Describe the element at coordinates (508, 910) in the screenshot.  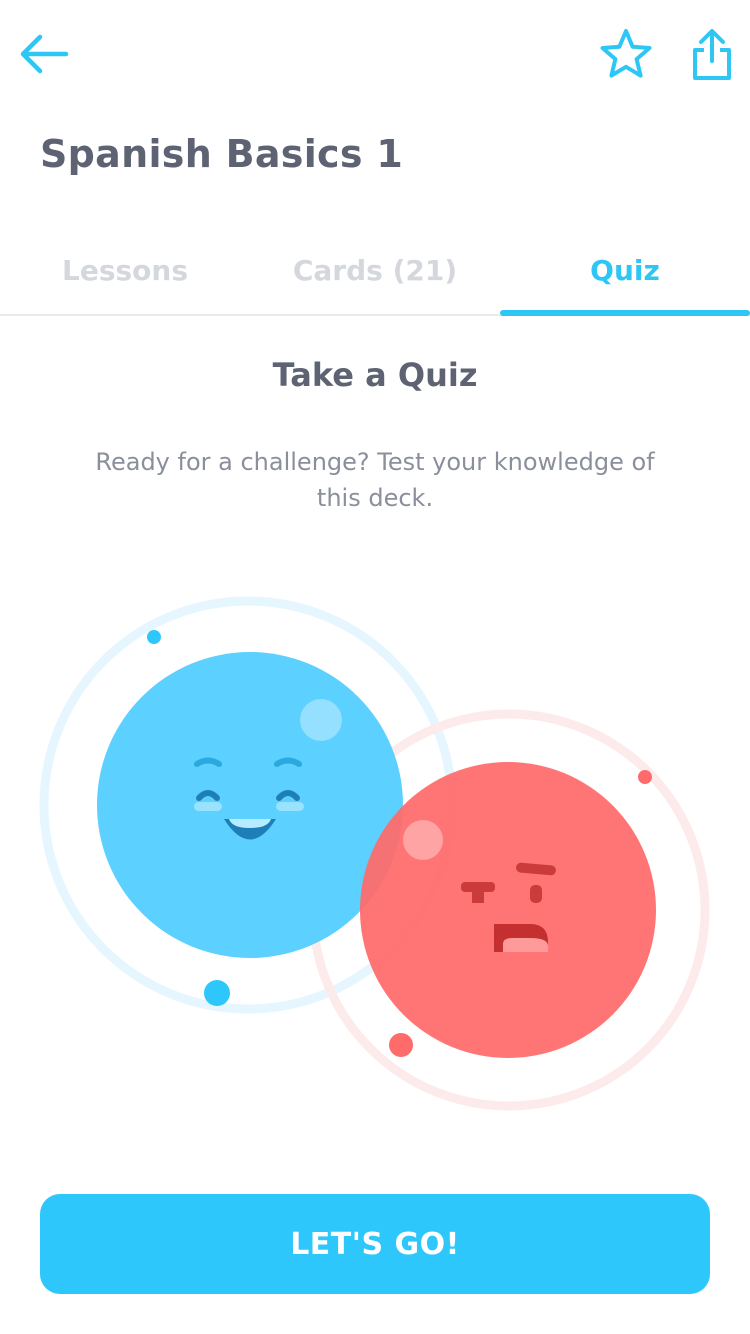
I see `grumpy-red-character-icon` at that location.